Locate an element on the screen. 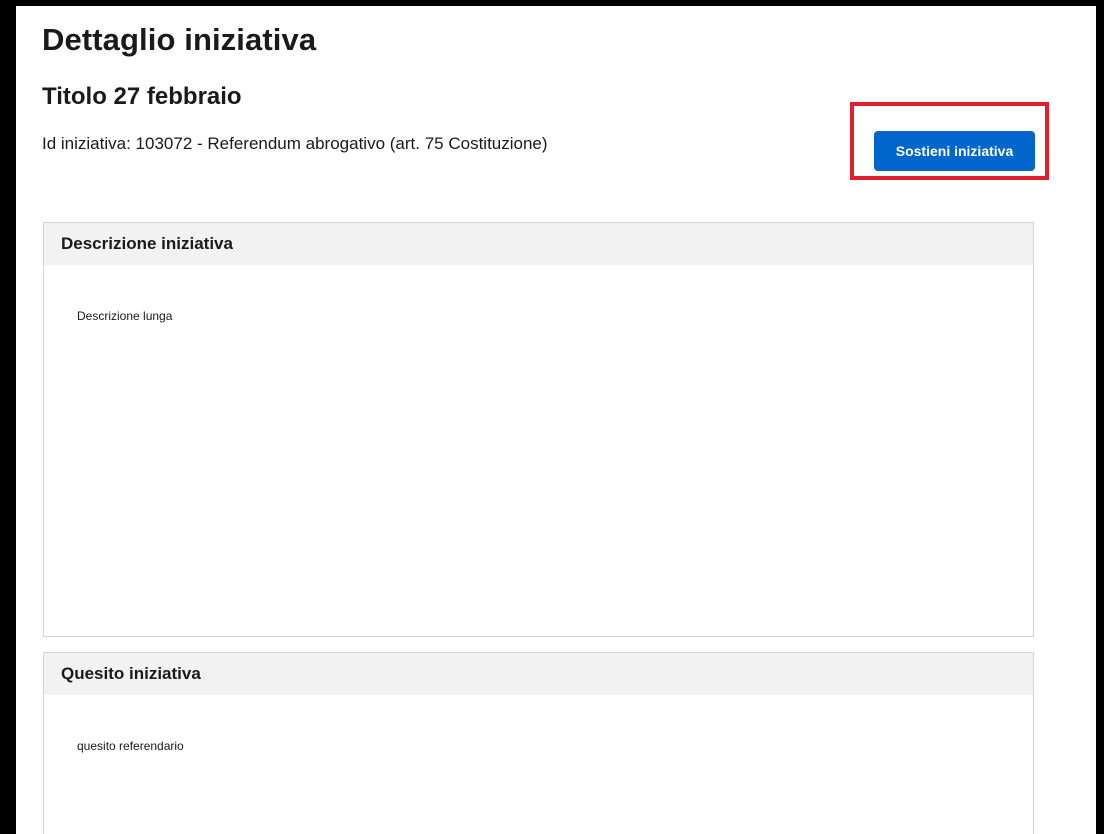 Image resolution: width=1104 pixels, height=834 pixels. description-card-header: Descrizione iniziativa is located at coordinates (538, 244).